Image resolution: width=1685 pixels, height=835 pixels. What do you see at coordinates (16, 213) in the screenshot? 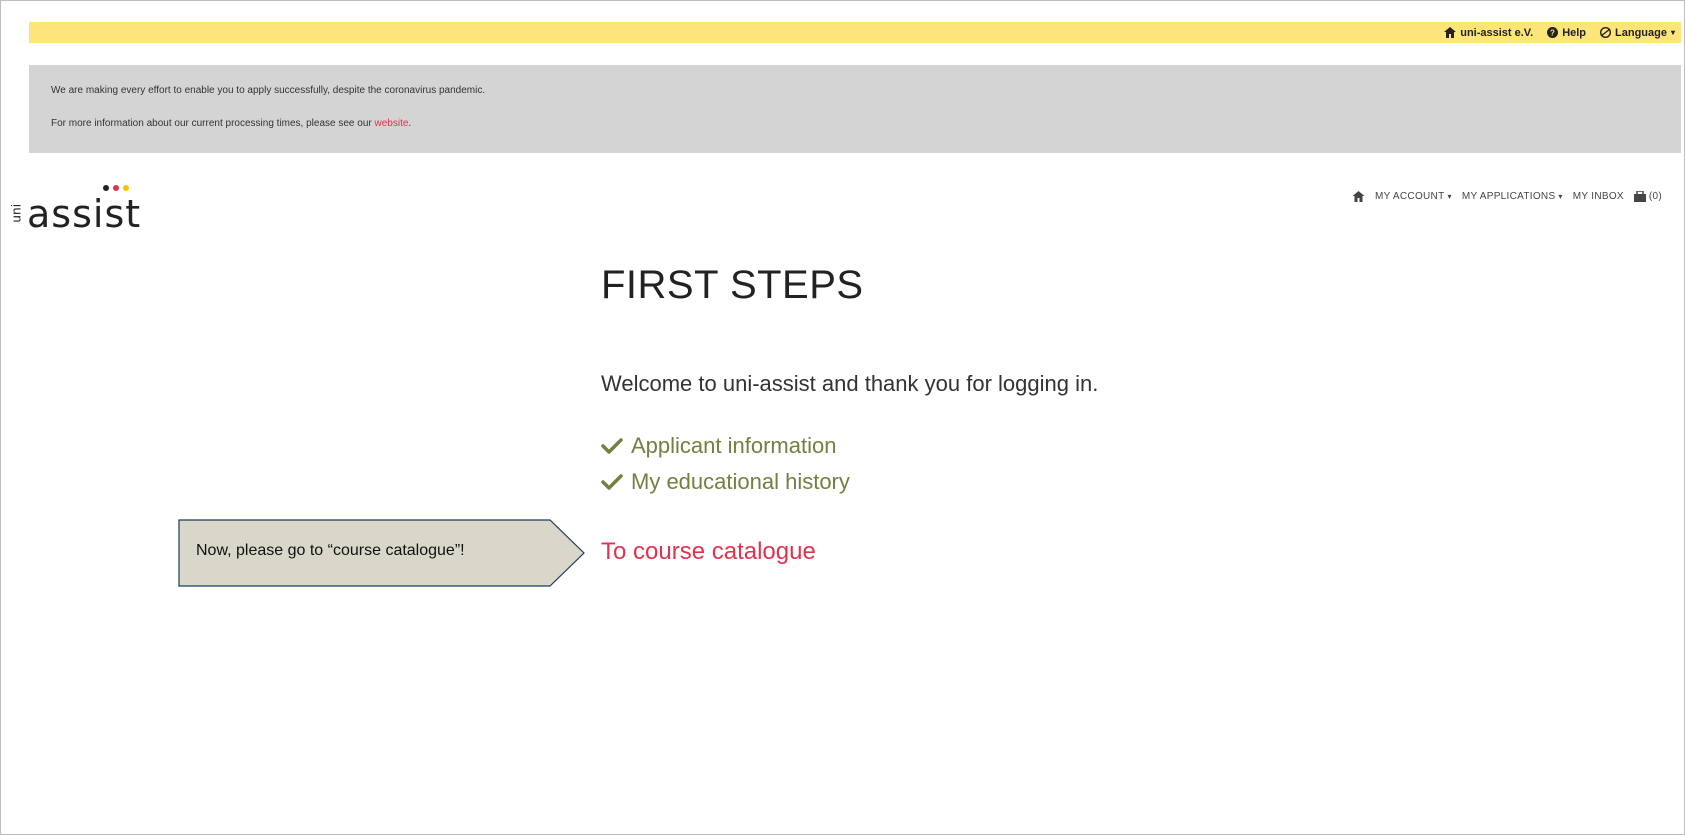
I see `logo-prefix: uni` at bounding box center [16, 213].